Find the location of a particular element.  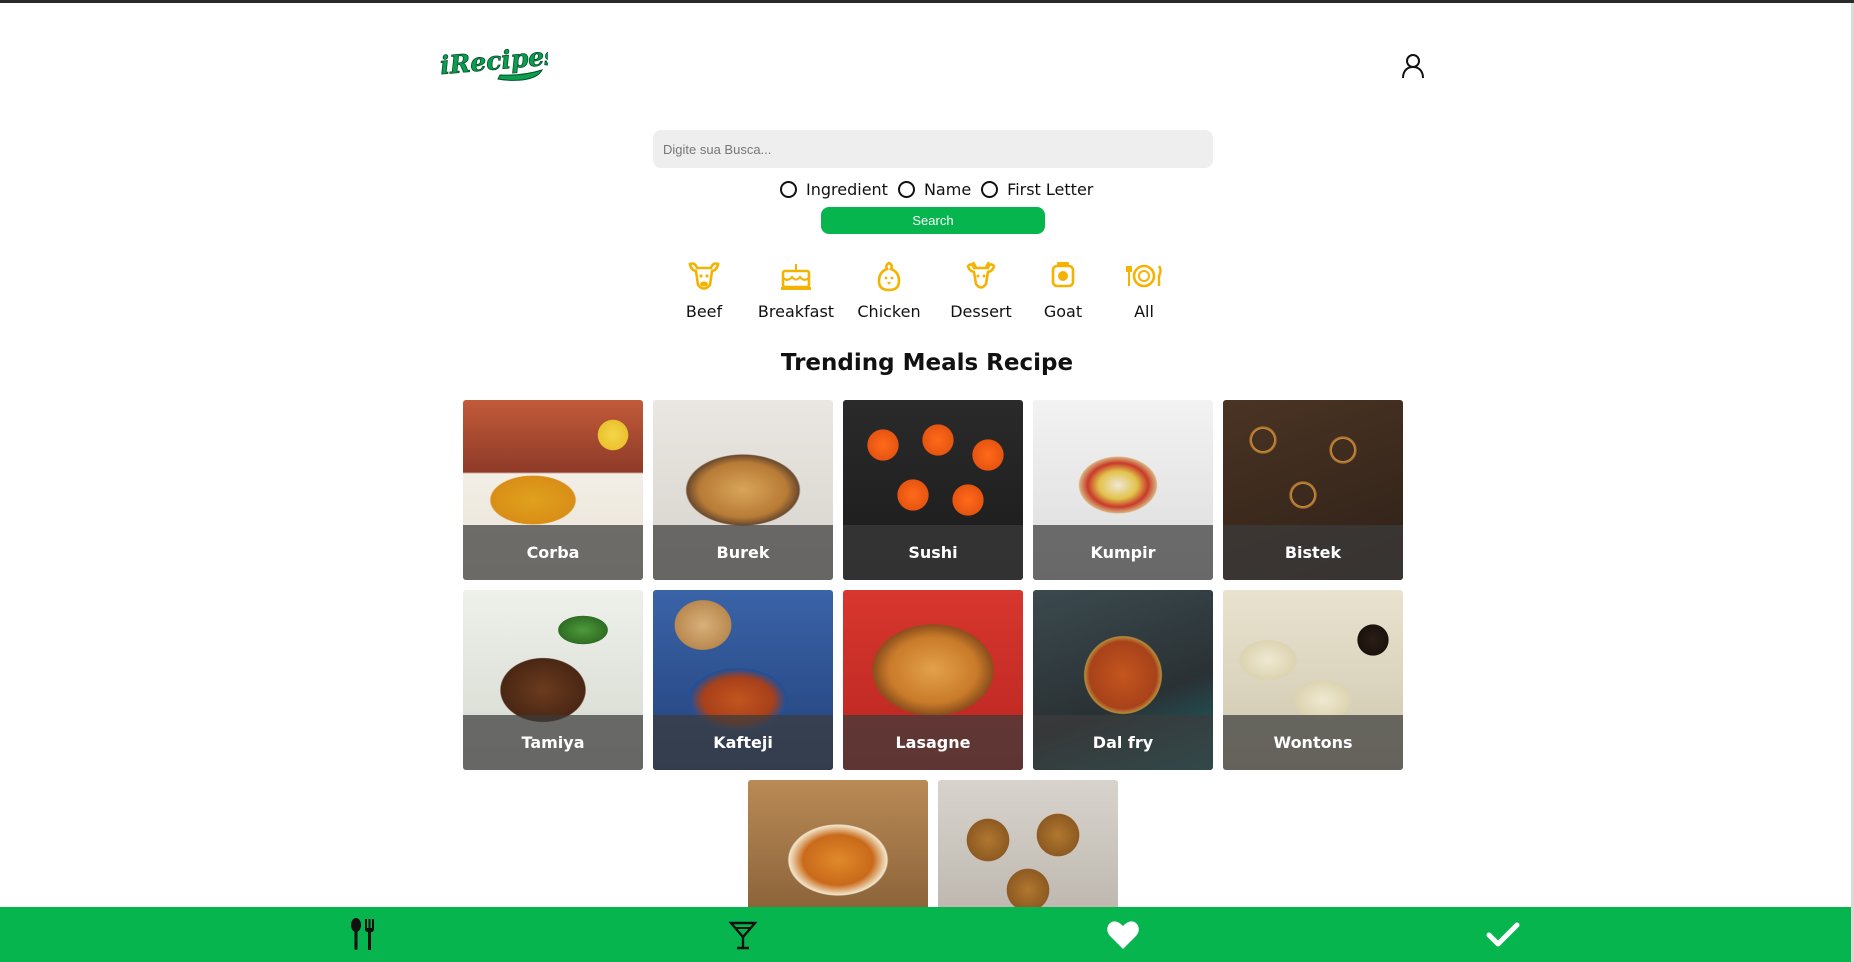

section-title: Trending Meals Recipe is located at coordinates (927, 363).